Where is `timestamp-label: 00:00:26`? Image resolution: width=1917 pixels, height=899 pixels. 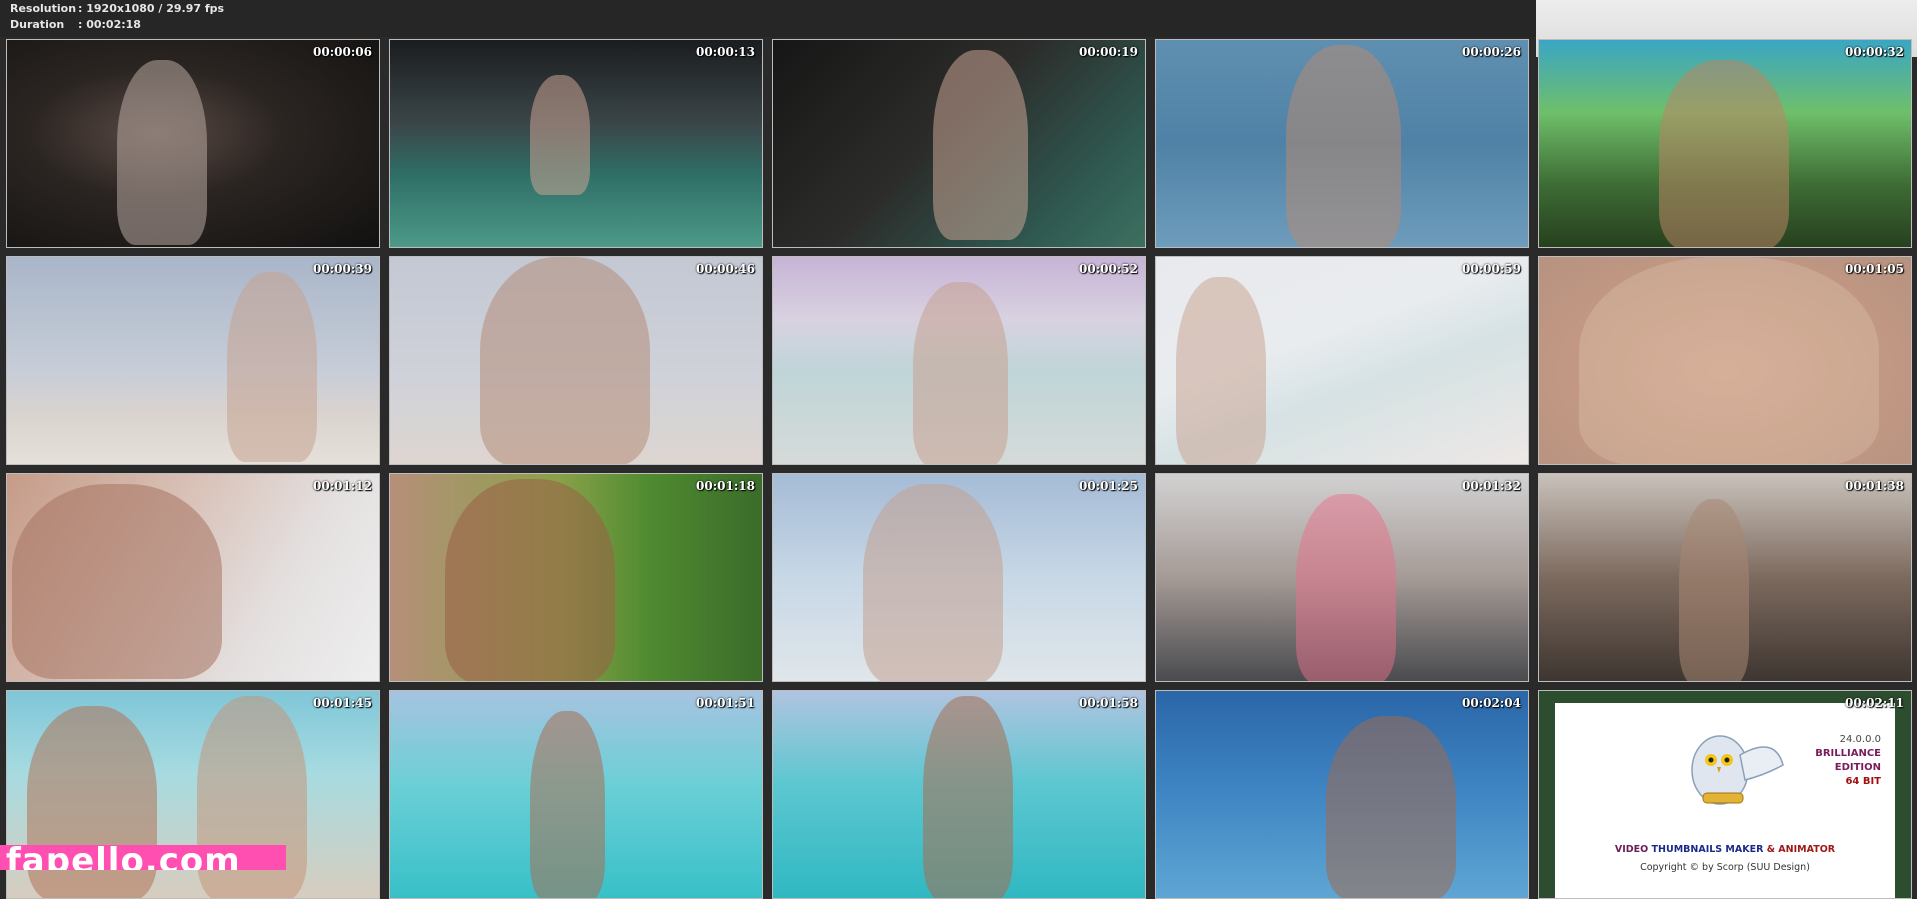 timestamp-label: 00:00:26 is located at coordinates (1491, 52).